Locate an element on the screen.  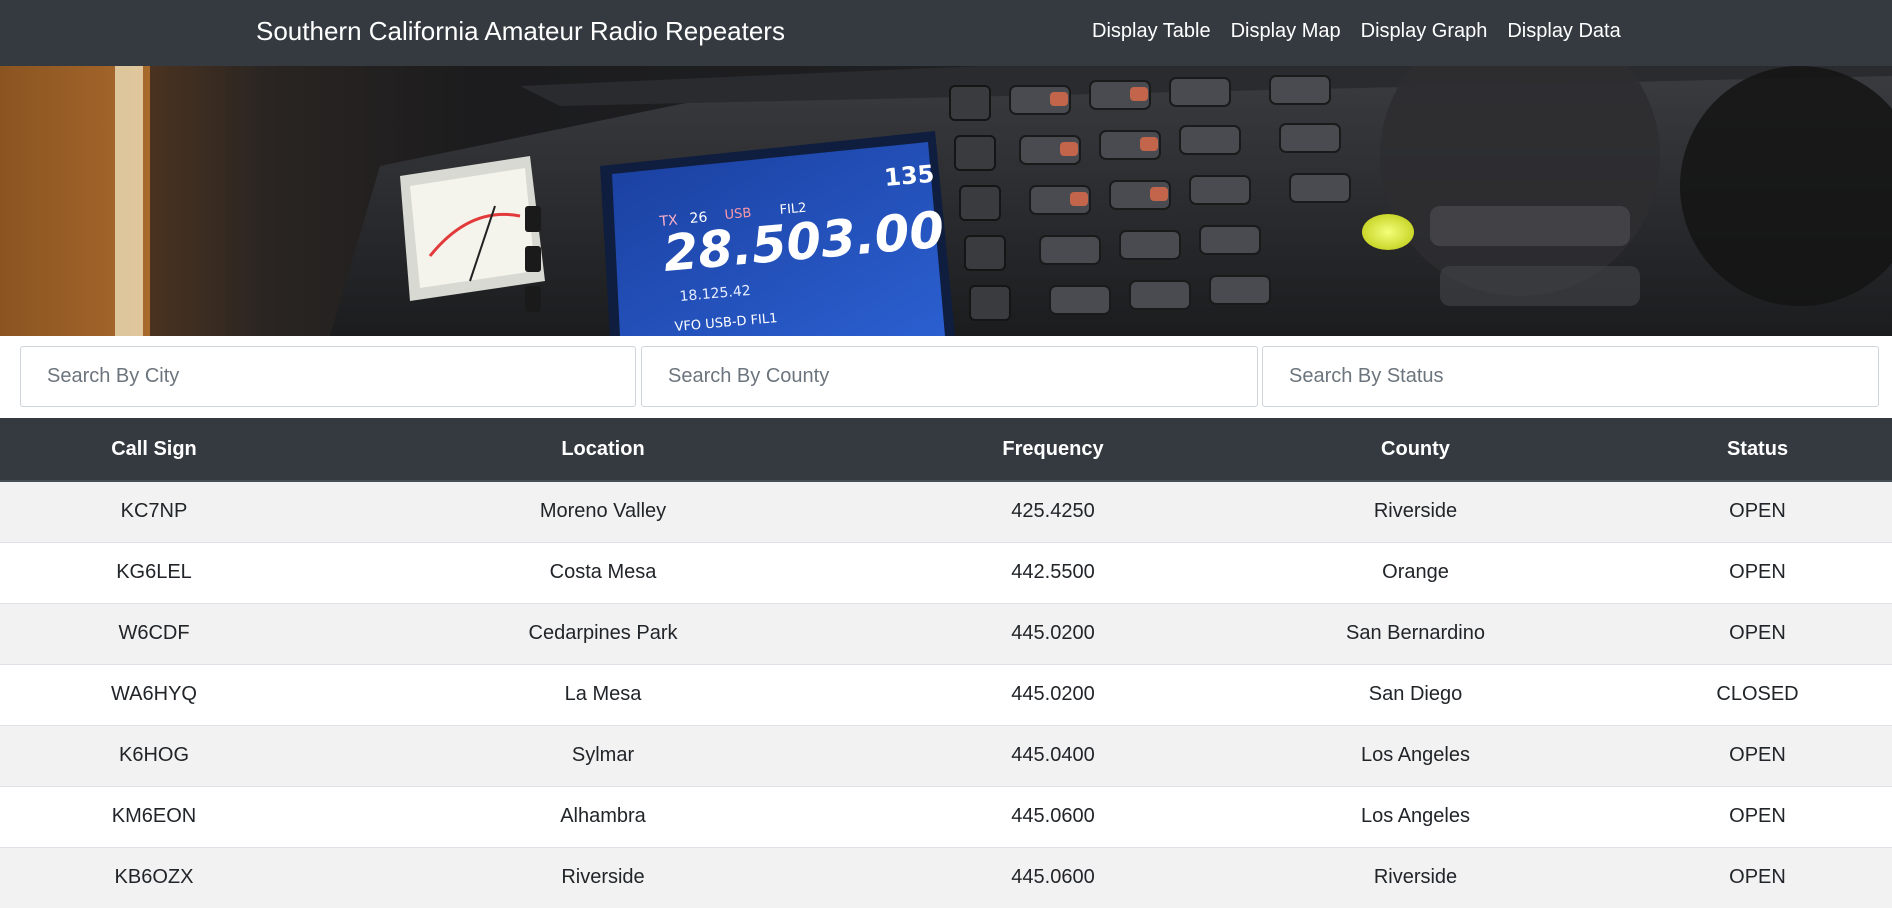
cell-location: Riverside is located at coordinates (603, 877).